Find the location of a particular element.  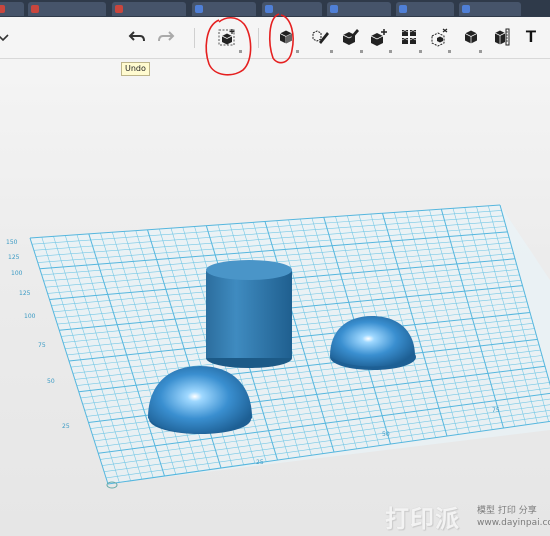

watermark-url: www.dayinpai.com is located at coordinates (513, 523).